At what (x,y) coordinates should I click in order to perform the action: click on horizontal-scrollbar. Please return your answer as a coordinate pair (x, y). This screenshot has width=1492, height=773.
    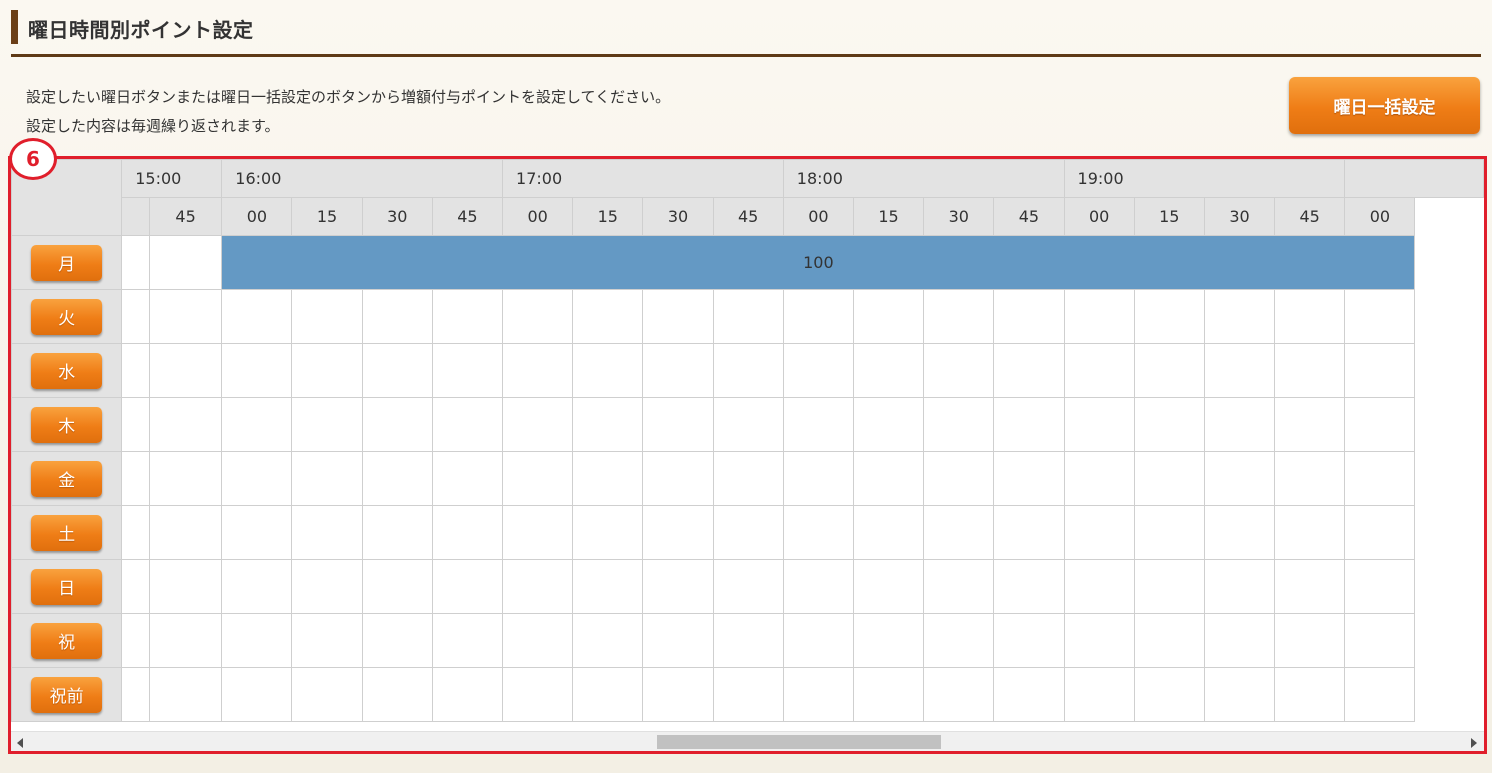
    Looking at the image, I should click on (747, 741).